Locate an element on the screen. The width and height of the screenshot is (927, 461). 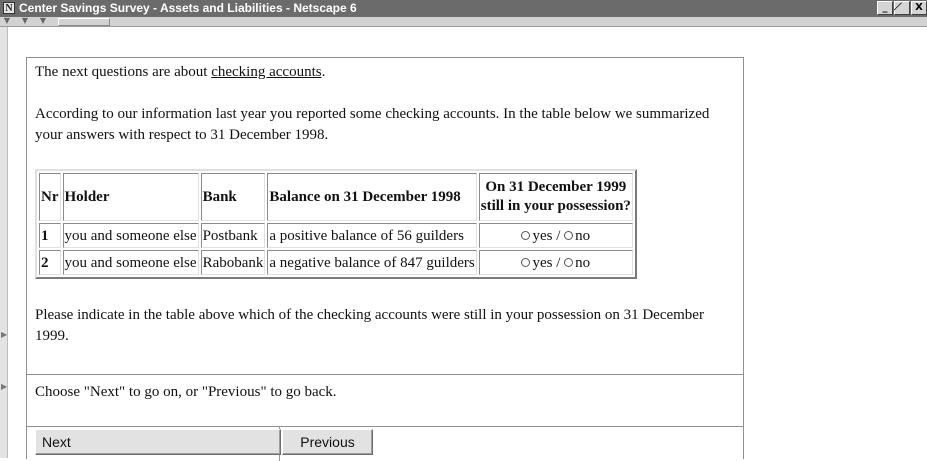
column-header-balance: Balance on 31 December 1998 is located at coordinates (372, 197).